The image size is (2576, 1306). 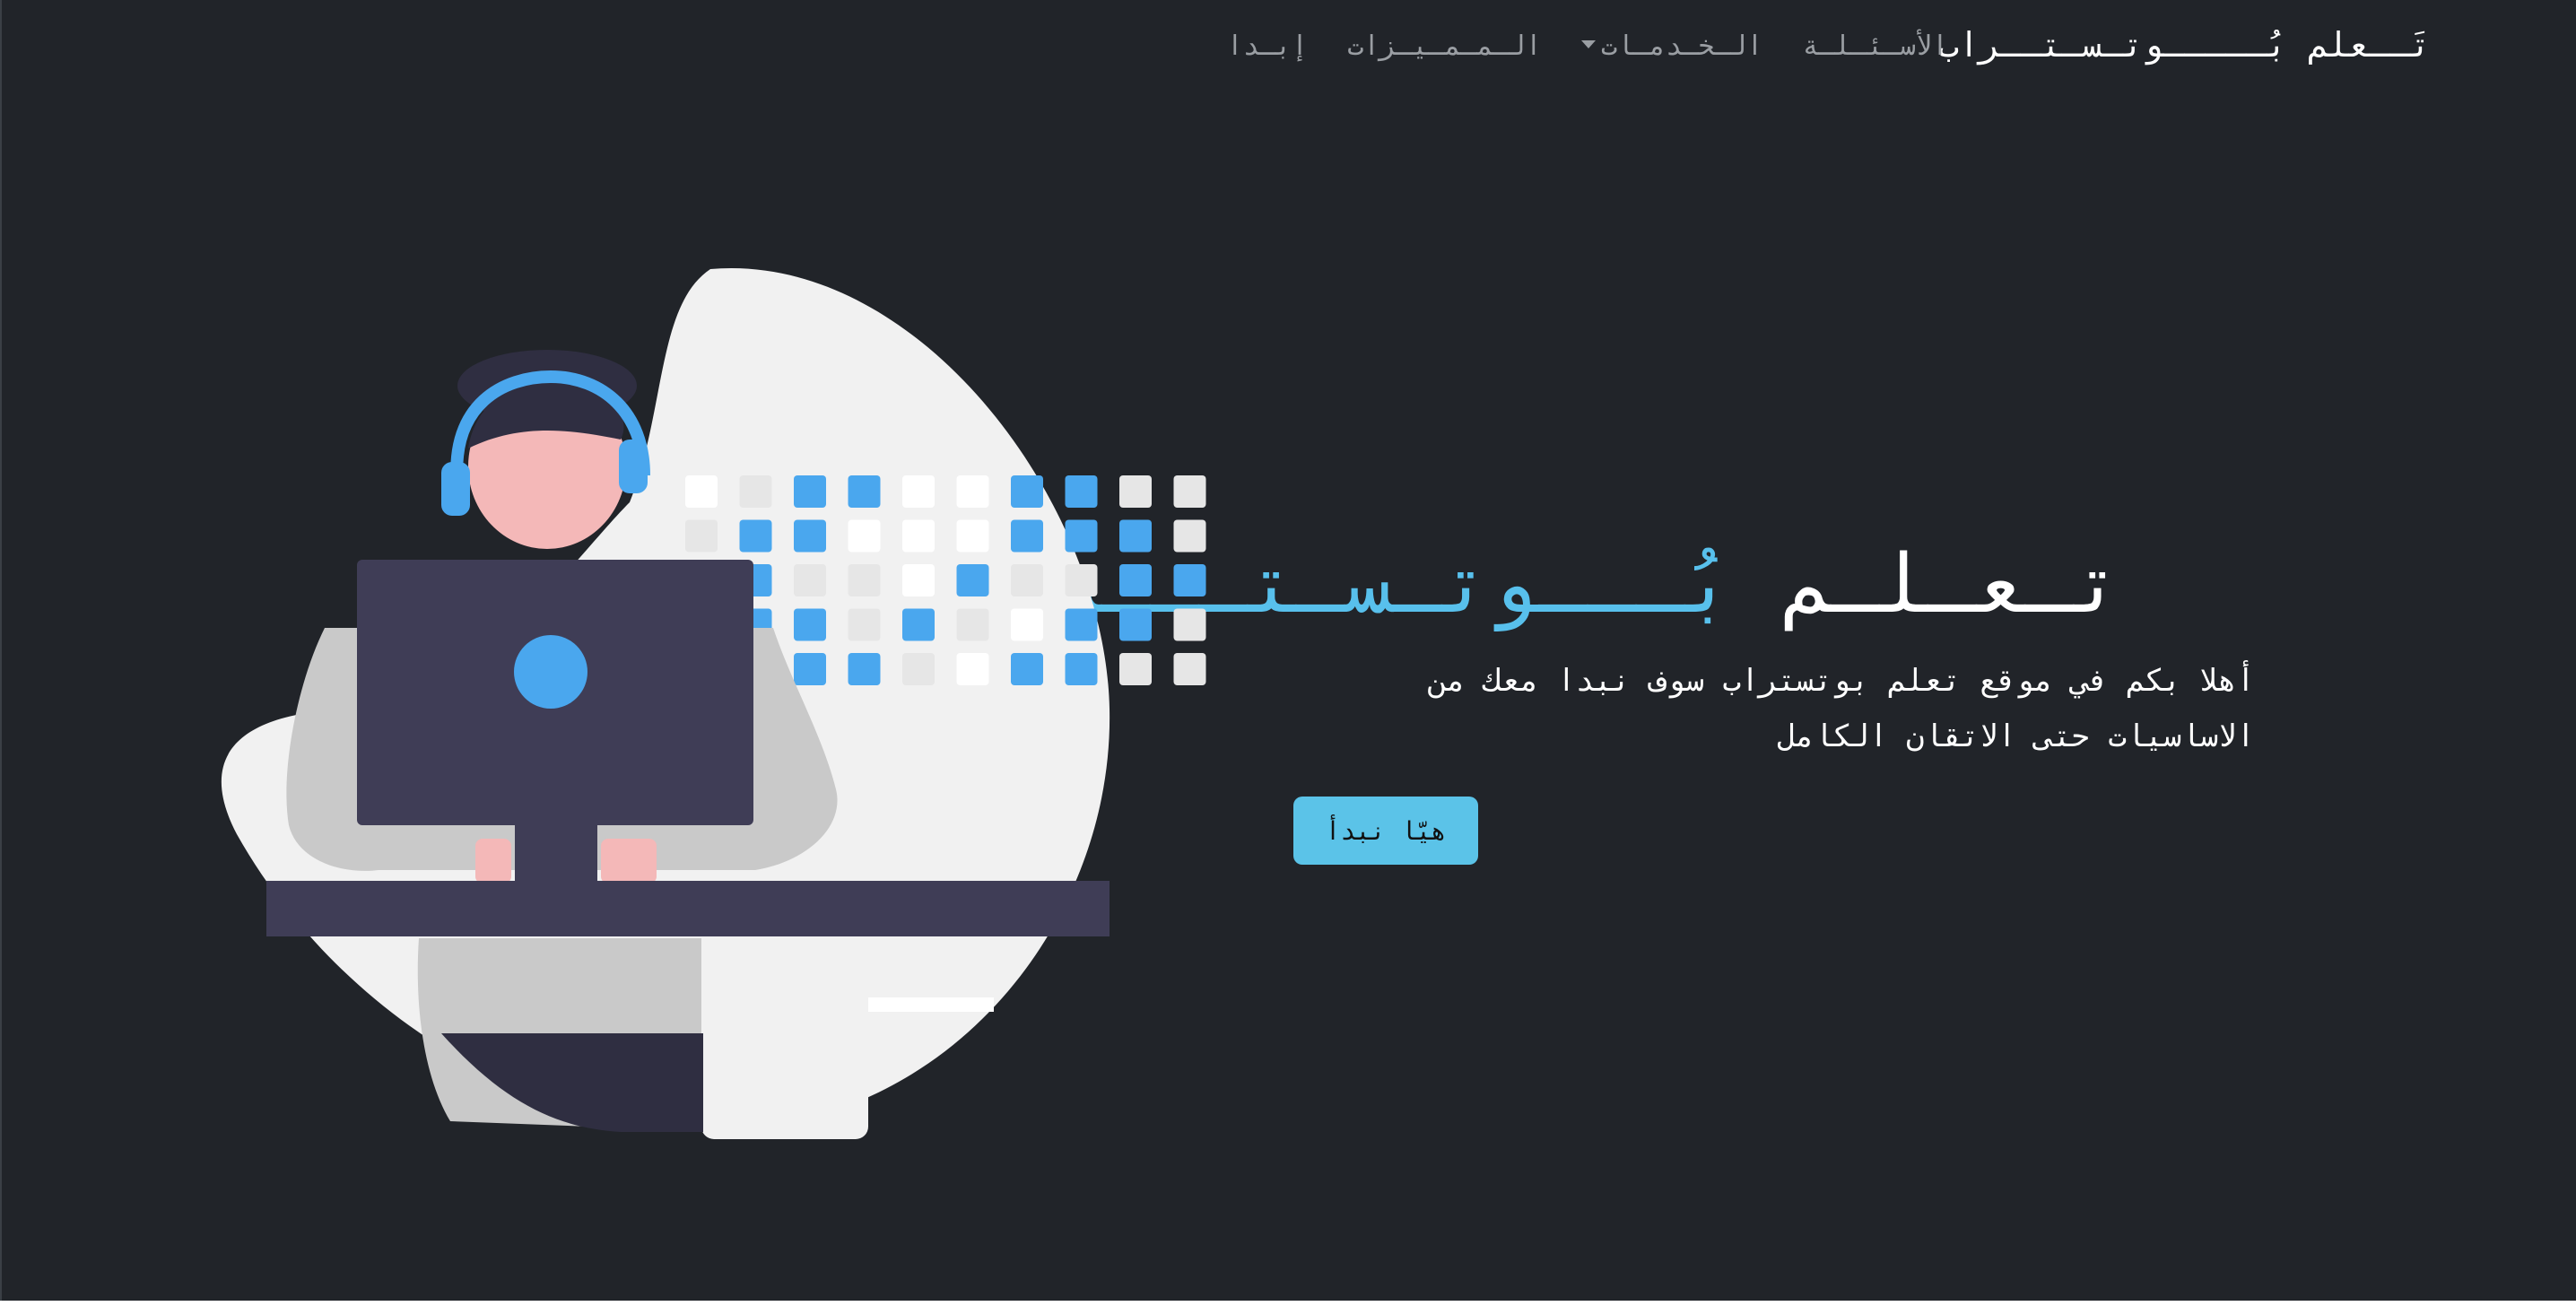 I want to click on caret-down-icon, so click(x=1588, y=44).